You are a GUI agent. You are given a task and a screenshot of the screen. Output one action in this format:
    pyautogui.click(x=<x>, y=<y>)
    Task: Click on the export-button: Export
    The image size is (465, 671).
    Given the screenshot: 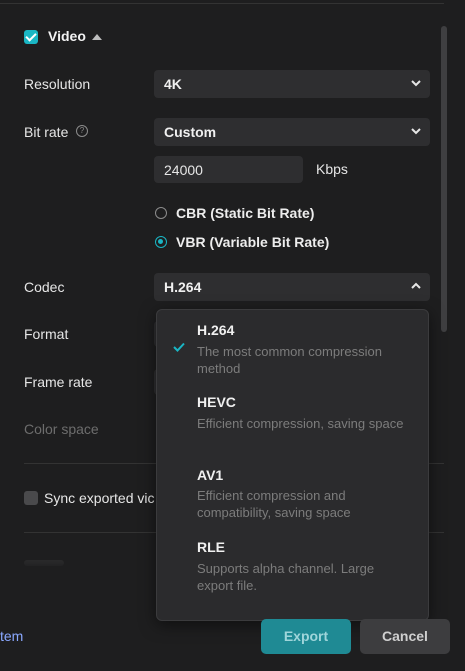 What is the action you would take?
    pyautogui.click(x=306, y=636)
    